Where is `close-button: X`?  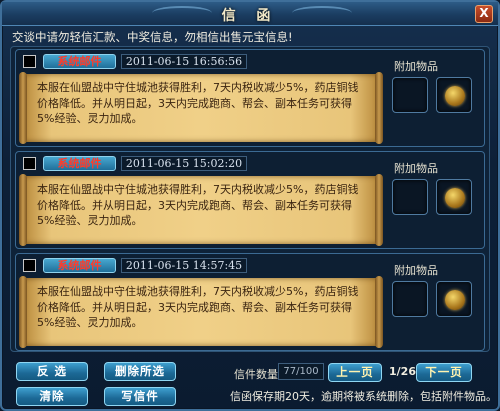 close-button: X is located at coordinates (484, 14).